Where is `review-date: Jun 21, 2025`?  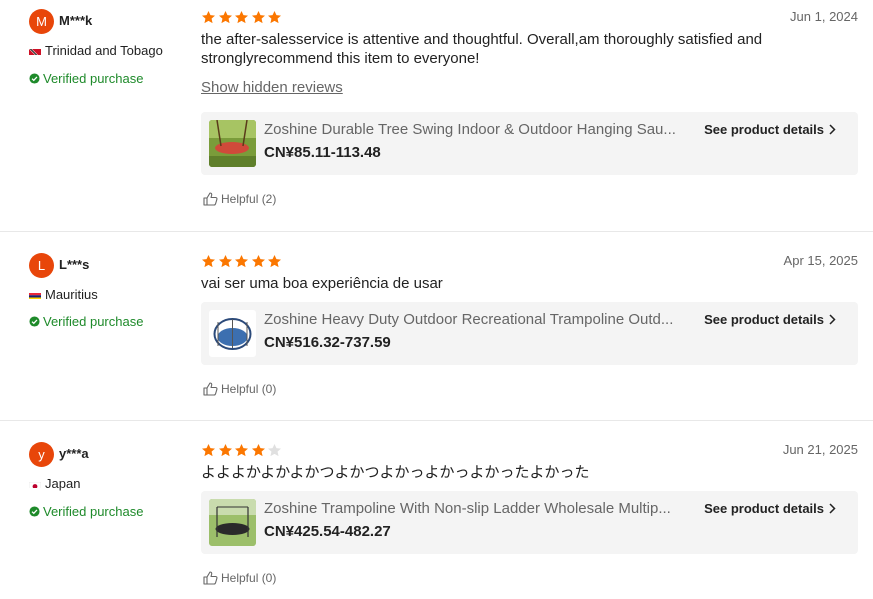 review-date: Jun 21, 2025 is located at coordinates (820, 449).